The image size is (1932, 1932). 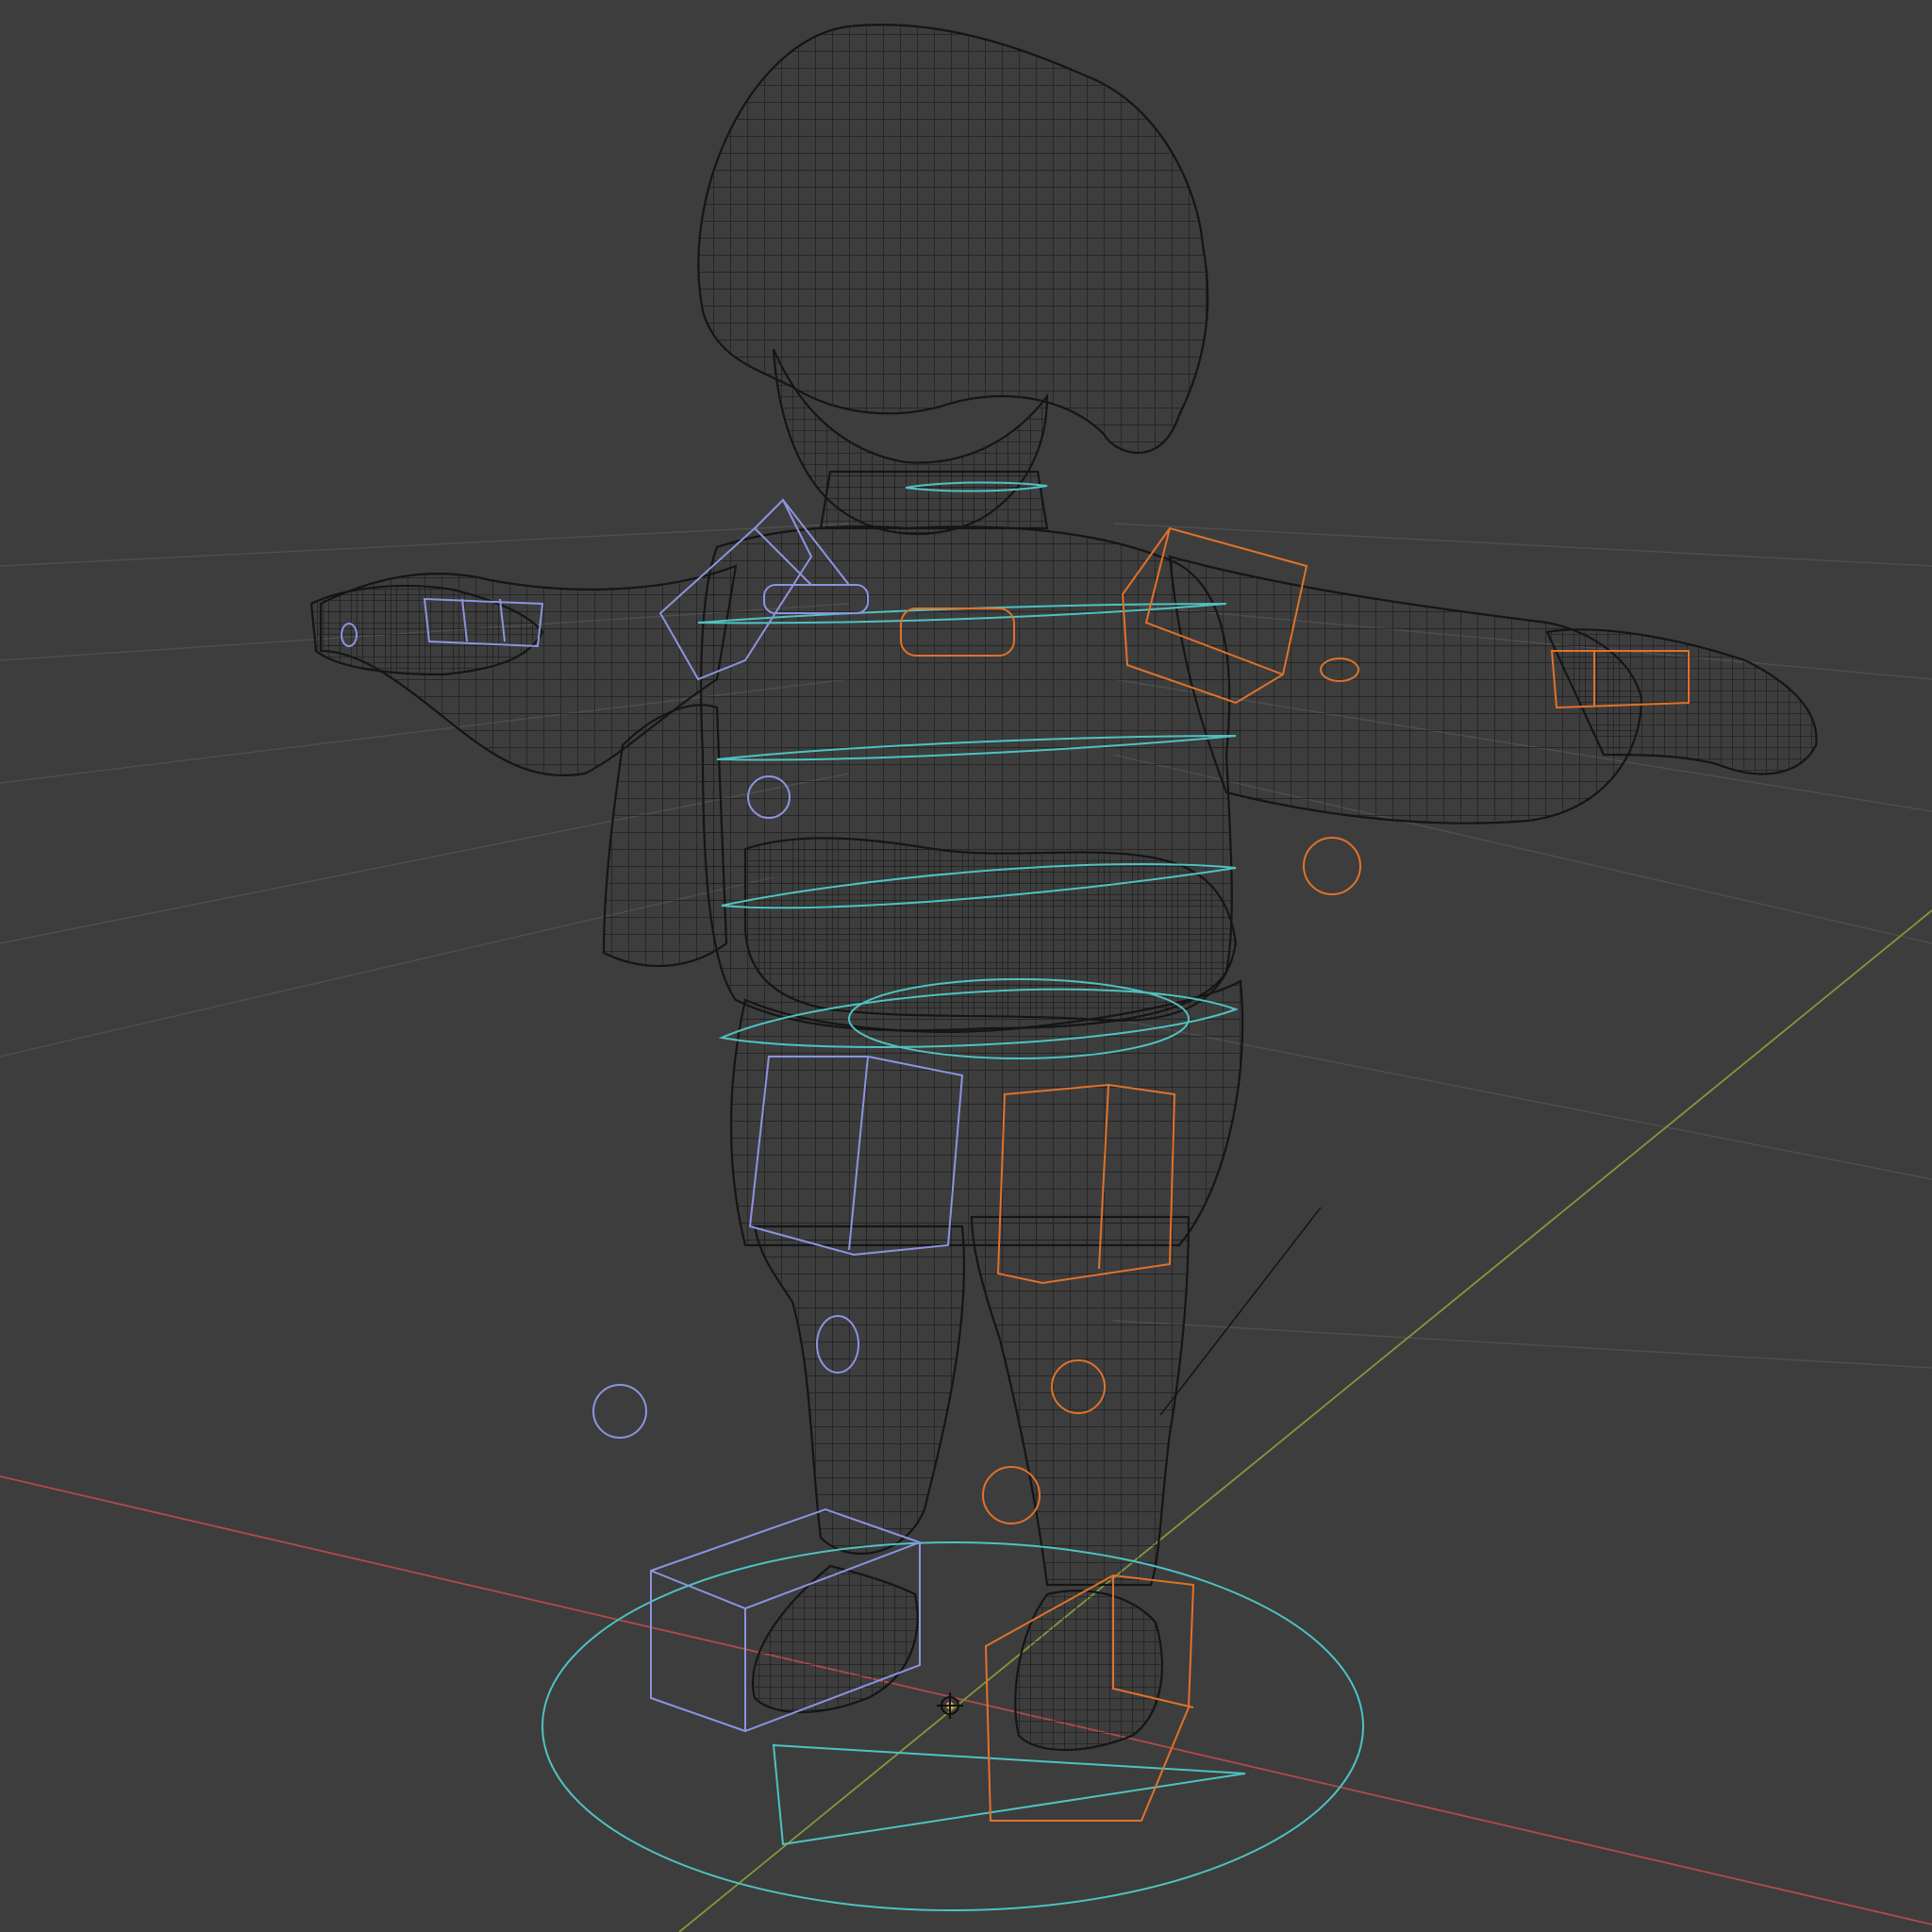 What do you see at coordinates (934, 500) in the screenshot?
I see `mesh-neck` at bounding box center [934, 500].